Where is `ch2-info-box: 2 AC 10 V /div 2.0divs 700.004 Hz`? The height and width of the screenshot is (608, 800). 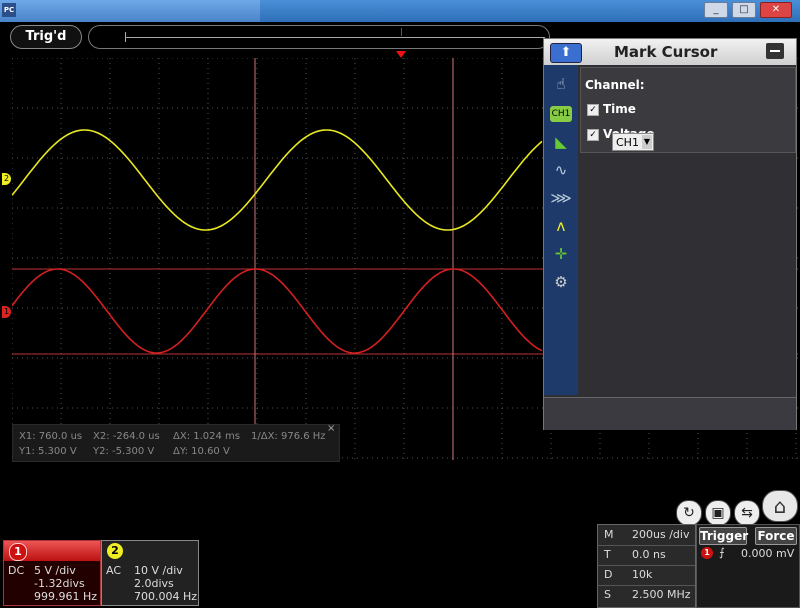 ch2-info-box: 2 AC 10 V /div 2.0divs 700.004 Hz is located at coordinates (150, 573).